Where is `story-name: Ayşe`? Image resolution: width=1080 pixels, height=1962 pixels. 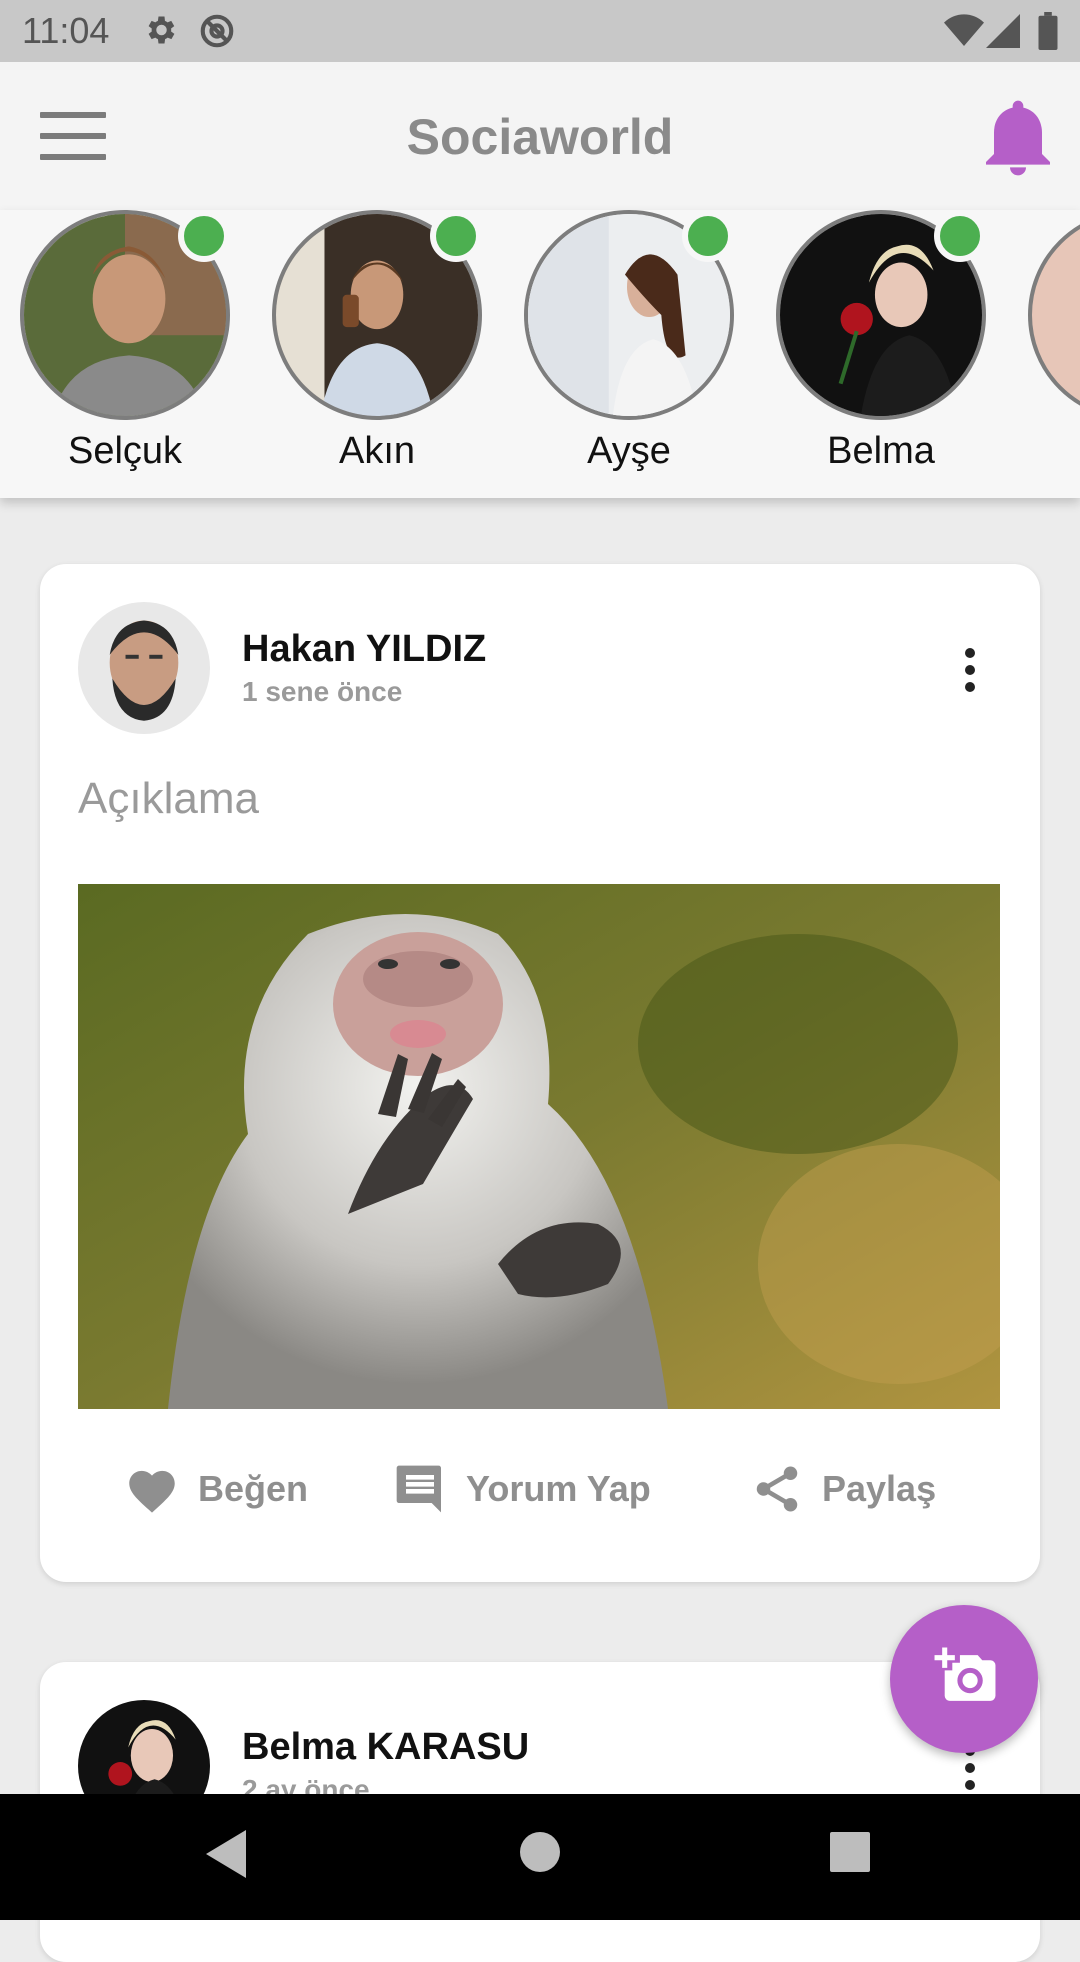 story-name: Ayşe is located at coordinates (629, 451).